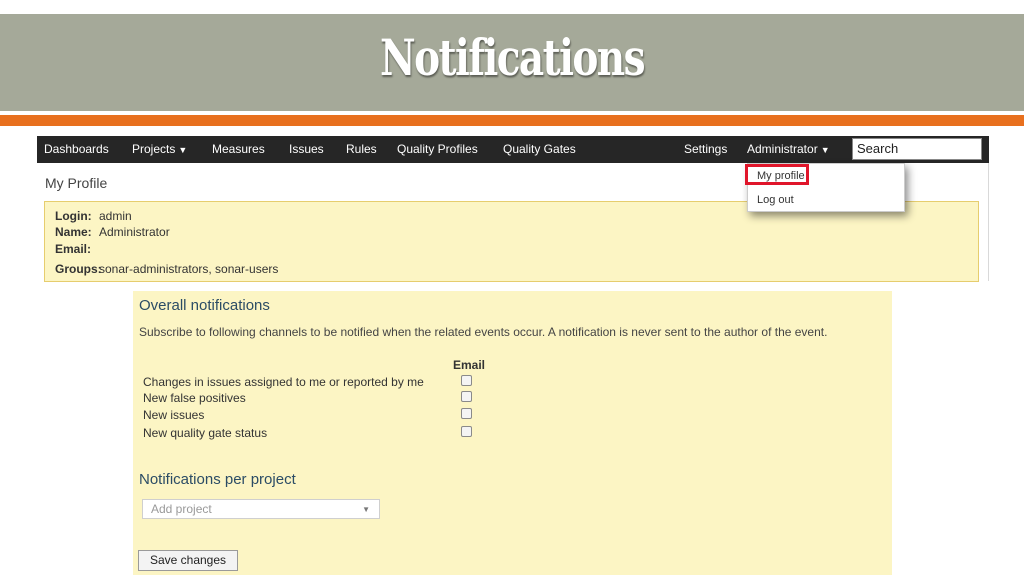  What do you see at coordinates (217, 479) in the screenshot?
I see `per-project-heading: Notifications per project` at bounding box center [217, 479].